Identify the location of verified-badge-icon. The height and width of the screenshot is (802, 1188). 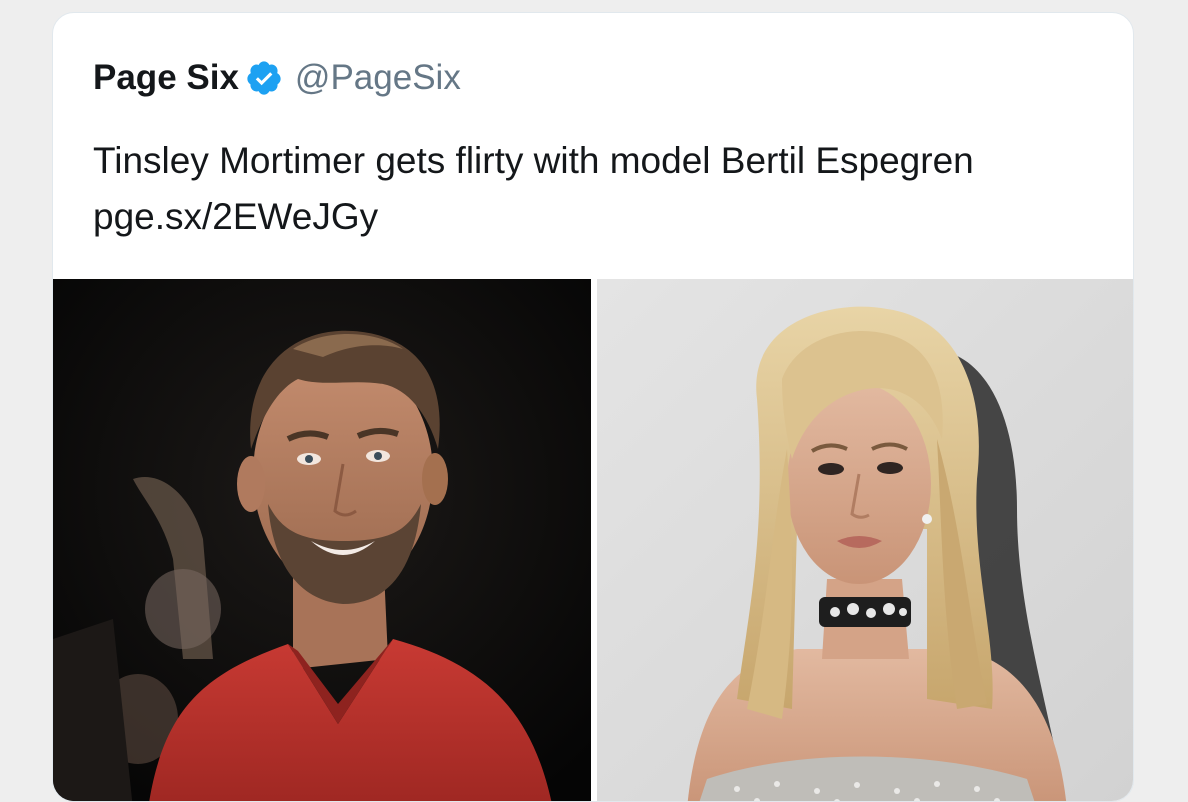
(264, 78).